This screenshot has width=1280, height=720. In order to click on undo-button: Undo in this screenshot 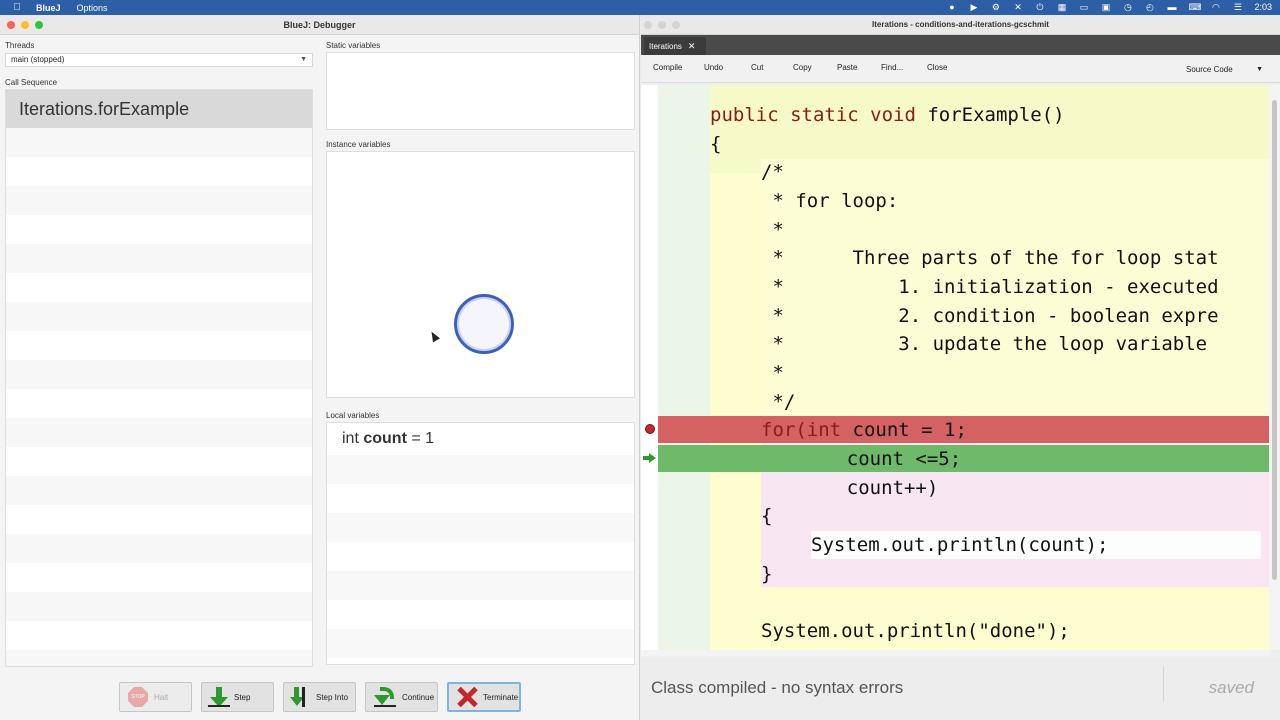, I will do `click(713, 67)`.